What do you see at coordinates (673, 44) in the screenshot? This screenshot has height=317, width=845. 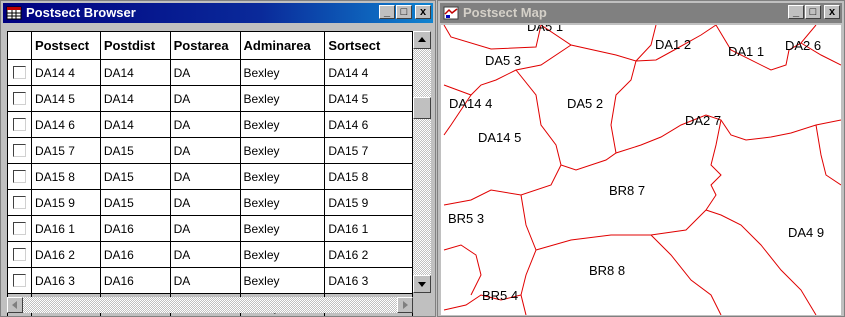 I see `map-label: DA1 2` at bounding box center [673, 44].